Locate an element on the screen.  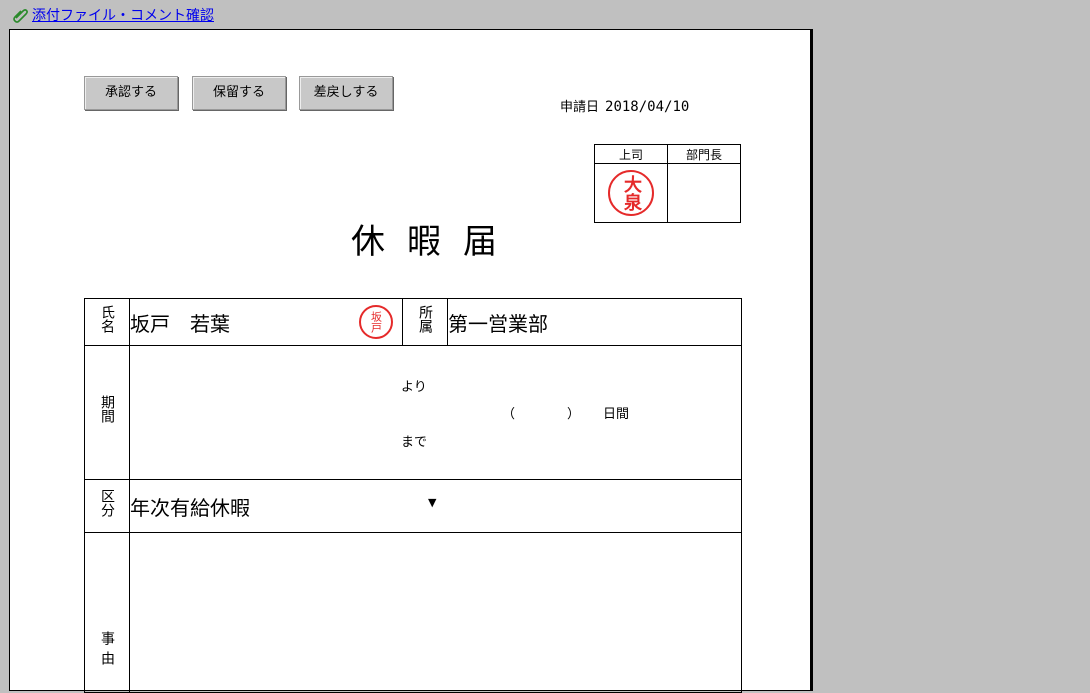
approval-stamp-table: 上司 部門長 大泉 is located at coordinates (667, 183).